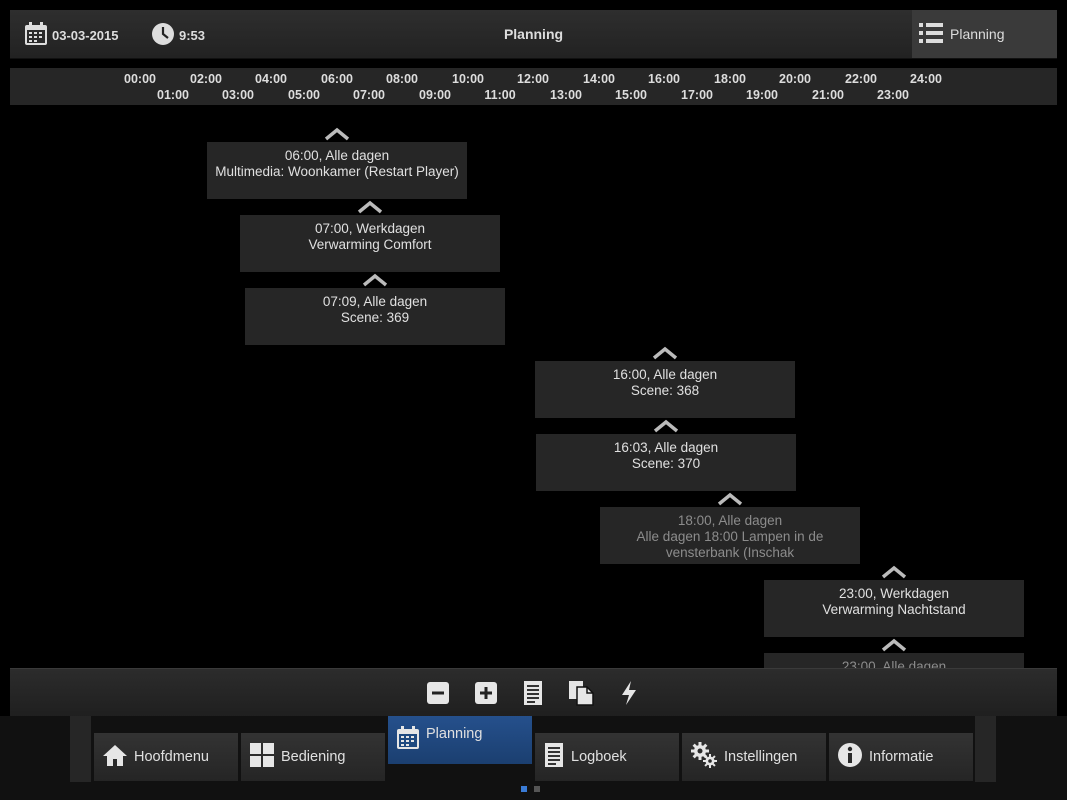  I want to click on nav-item-informatie: Informatie, so click(901, 757).